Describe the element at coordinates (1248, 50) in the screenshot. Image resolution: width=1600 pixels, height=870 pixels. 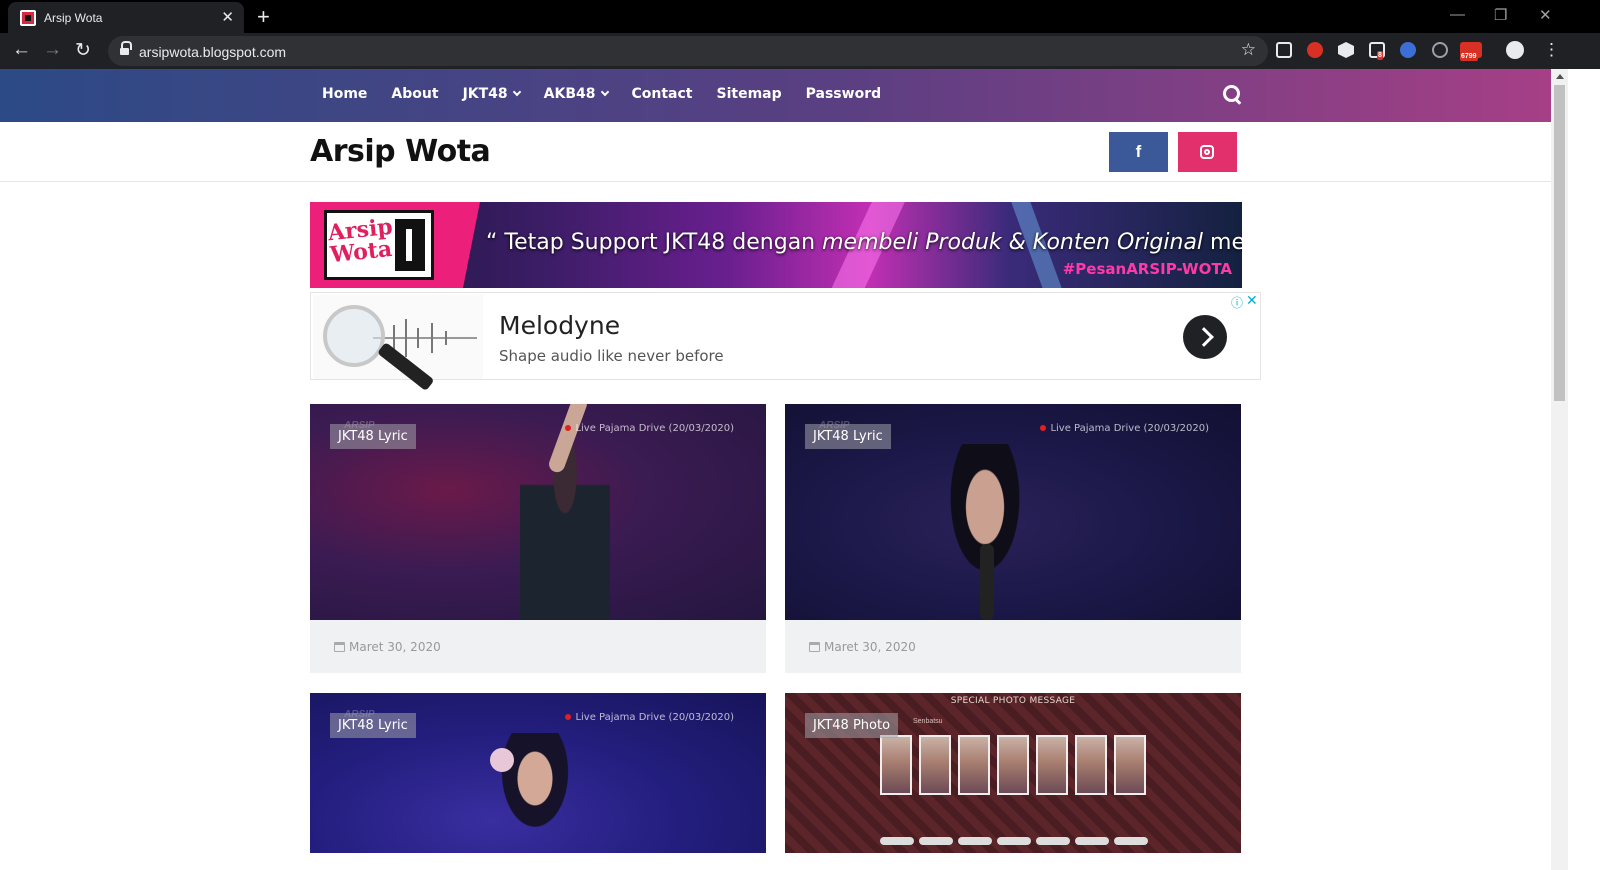
I see `star-icon: ☆` at that location.